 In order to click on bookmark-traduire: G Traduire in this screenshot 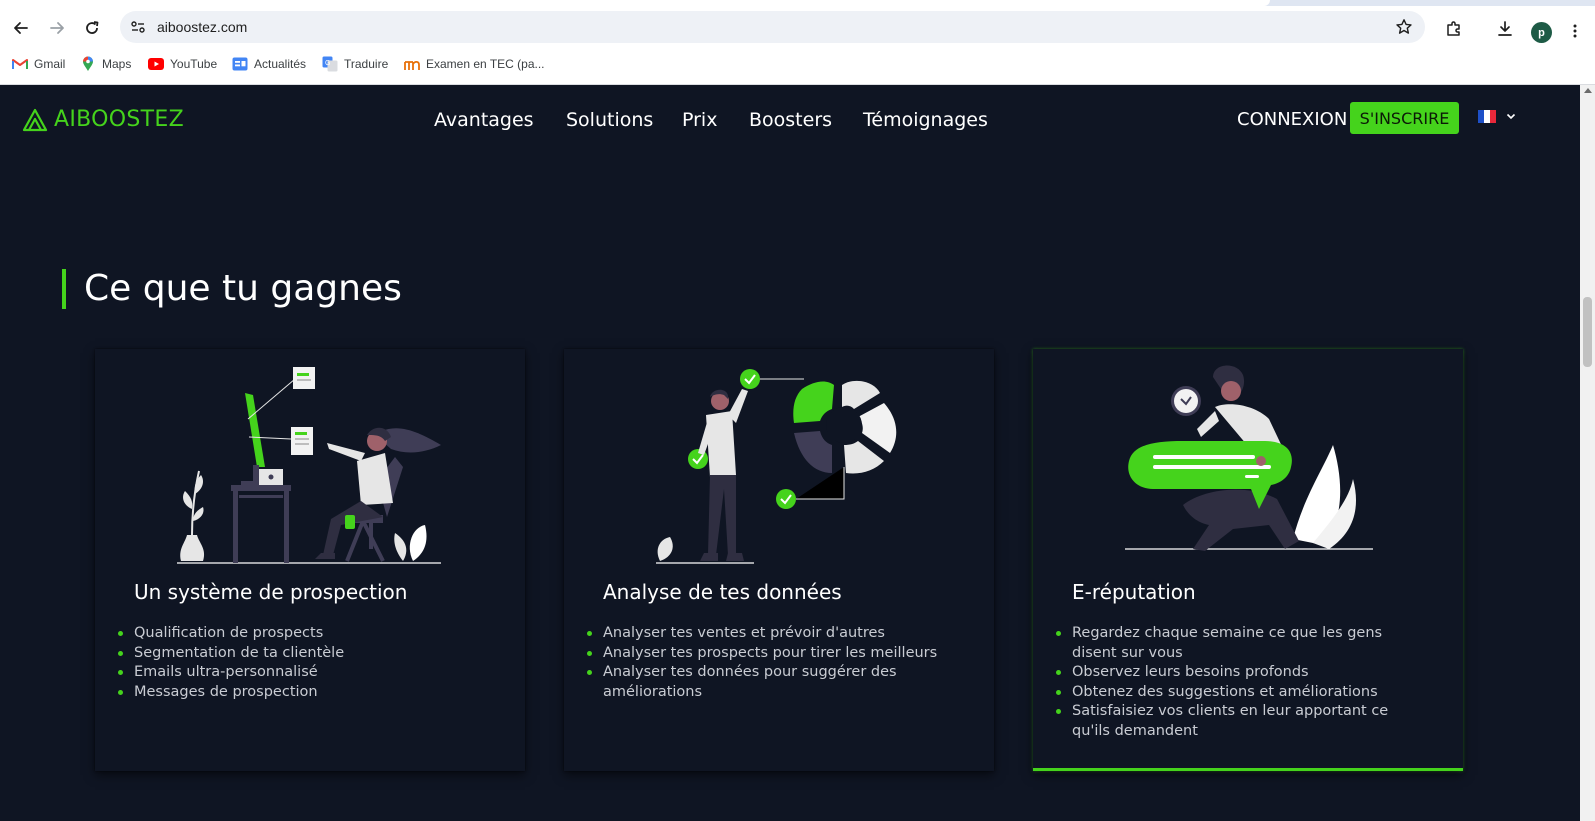, I will do `click(355, 64)`.